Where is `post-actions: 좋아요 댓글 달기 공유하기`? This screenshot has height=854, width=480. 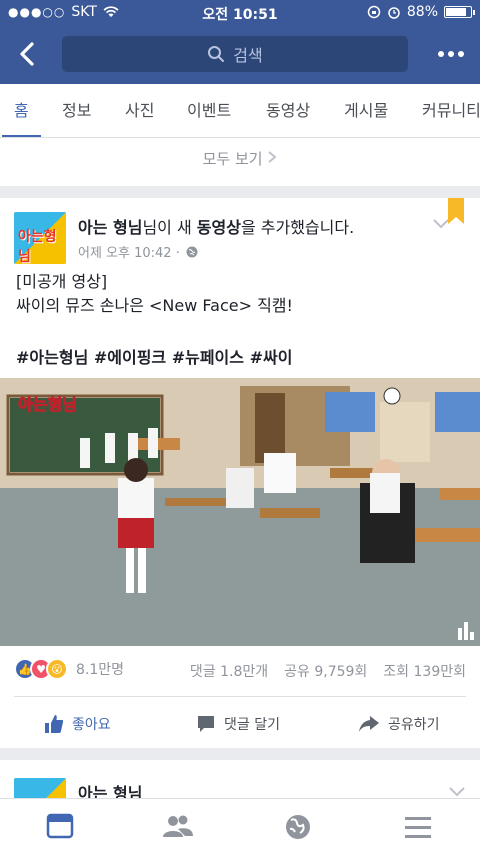
post-actions: 좋아요 댓글 달기 공유하기 is located at coordinates (240, 726).